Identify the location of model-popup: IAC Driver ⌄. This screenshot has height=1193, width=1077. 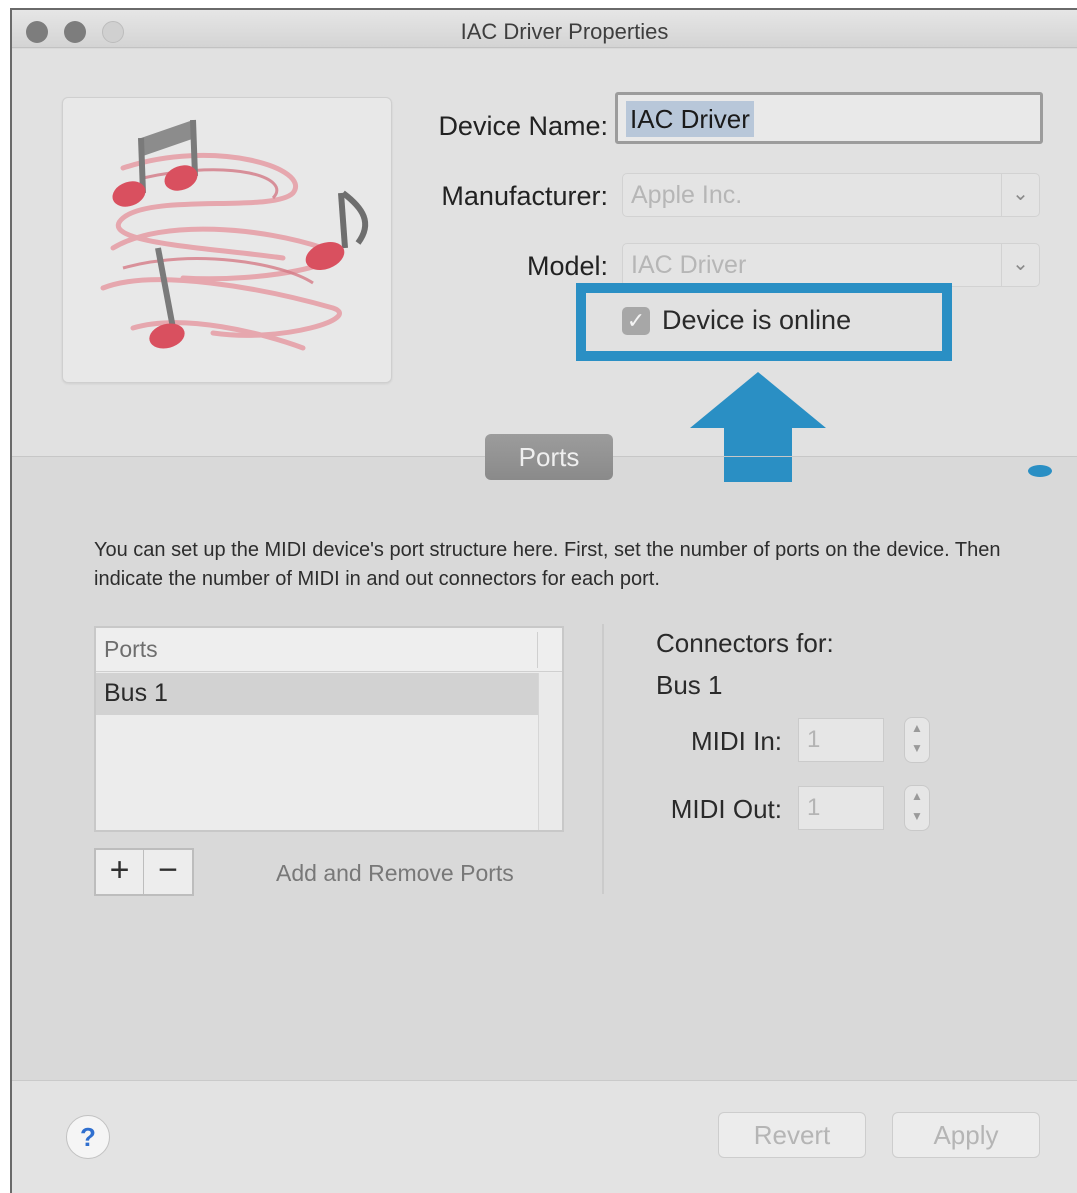
(831, 265).